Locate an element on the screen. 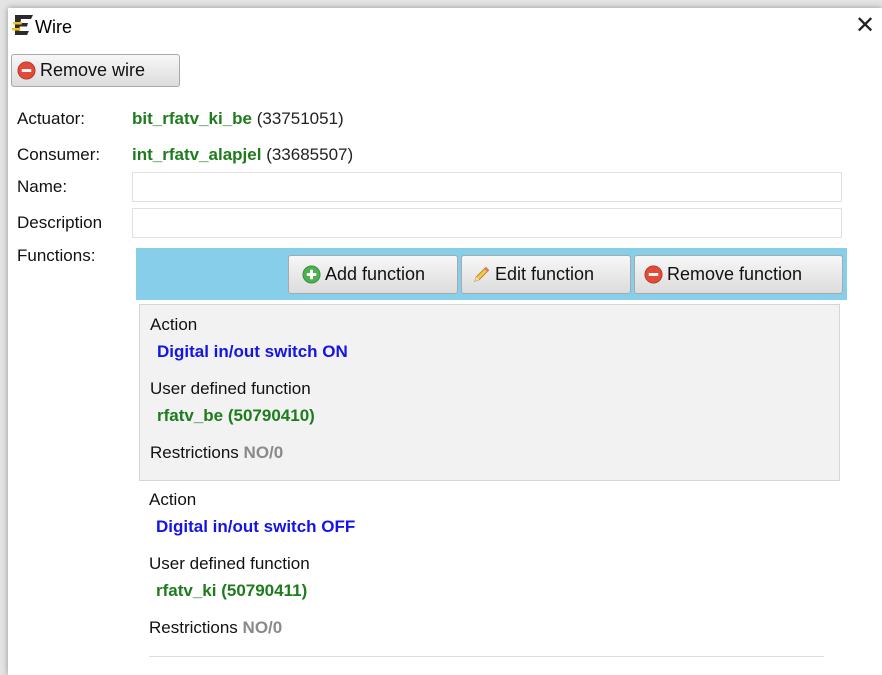 The image size is (882, 675). consumer-label: Consumer: is located at coordinates (59, 154).